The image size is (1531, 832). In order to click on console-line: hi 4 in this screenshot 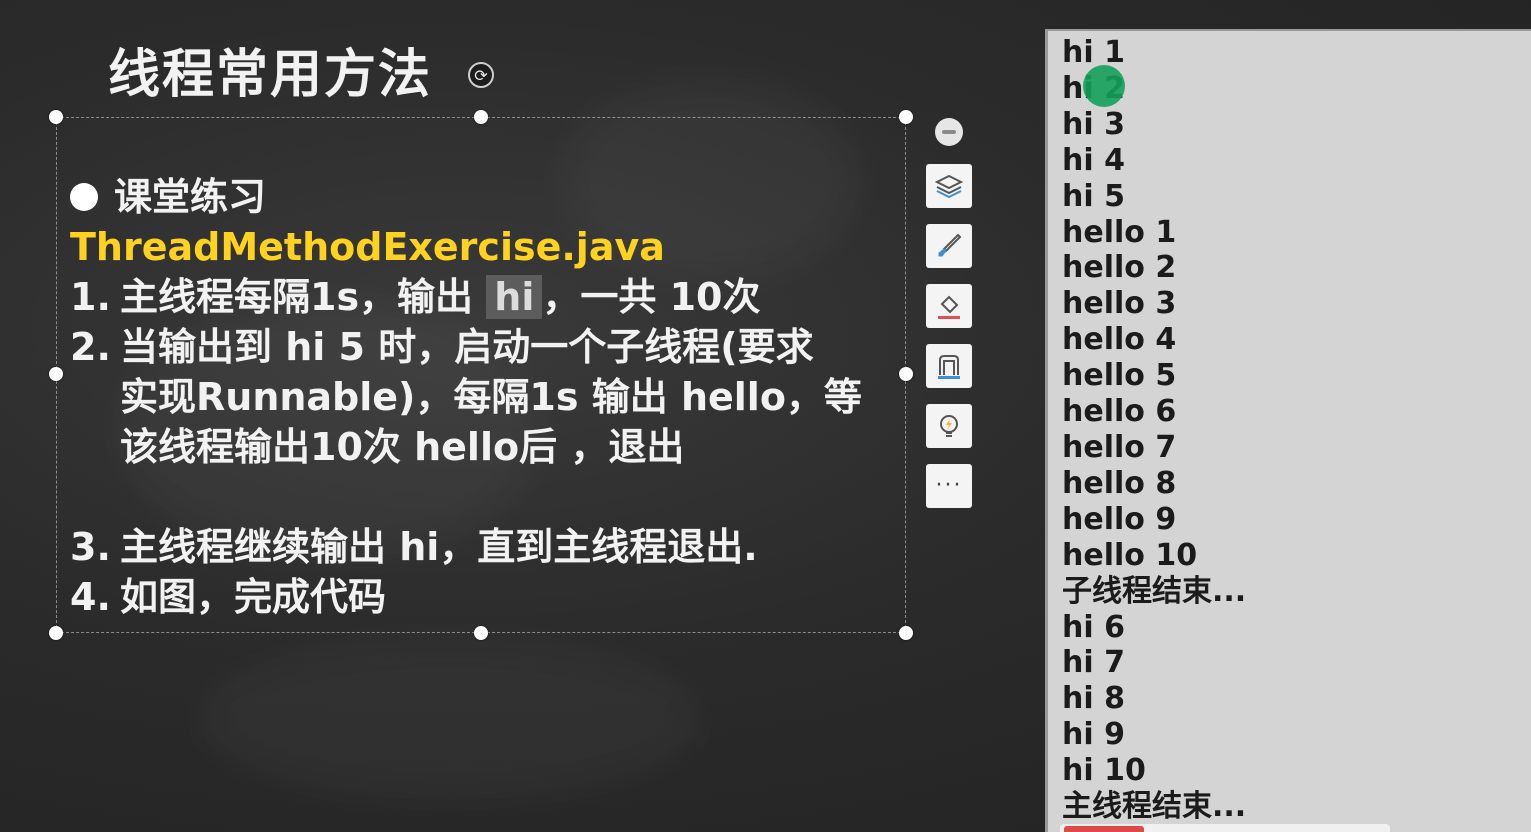, I will do `click(1093, 160)`.